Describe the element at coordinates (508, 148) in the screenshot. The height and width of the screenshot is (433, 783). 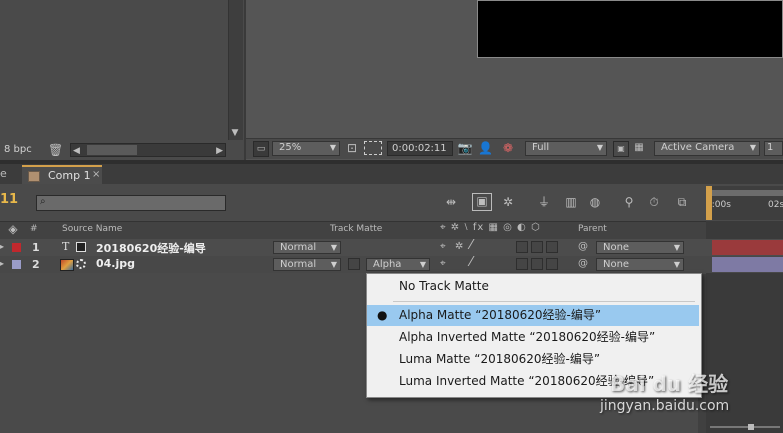
I see `color-channels-icon: ❁` at that location.